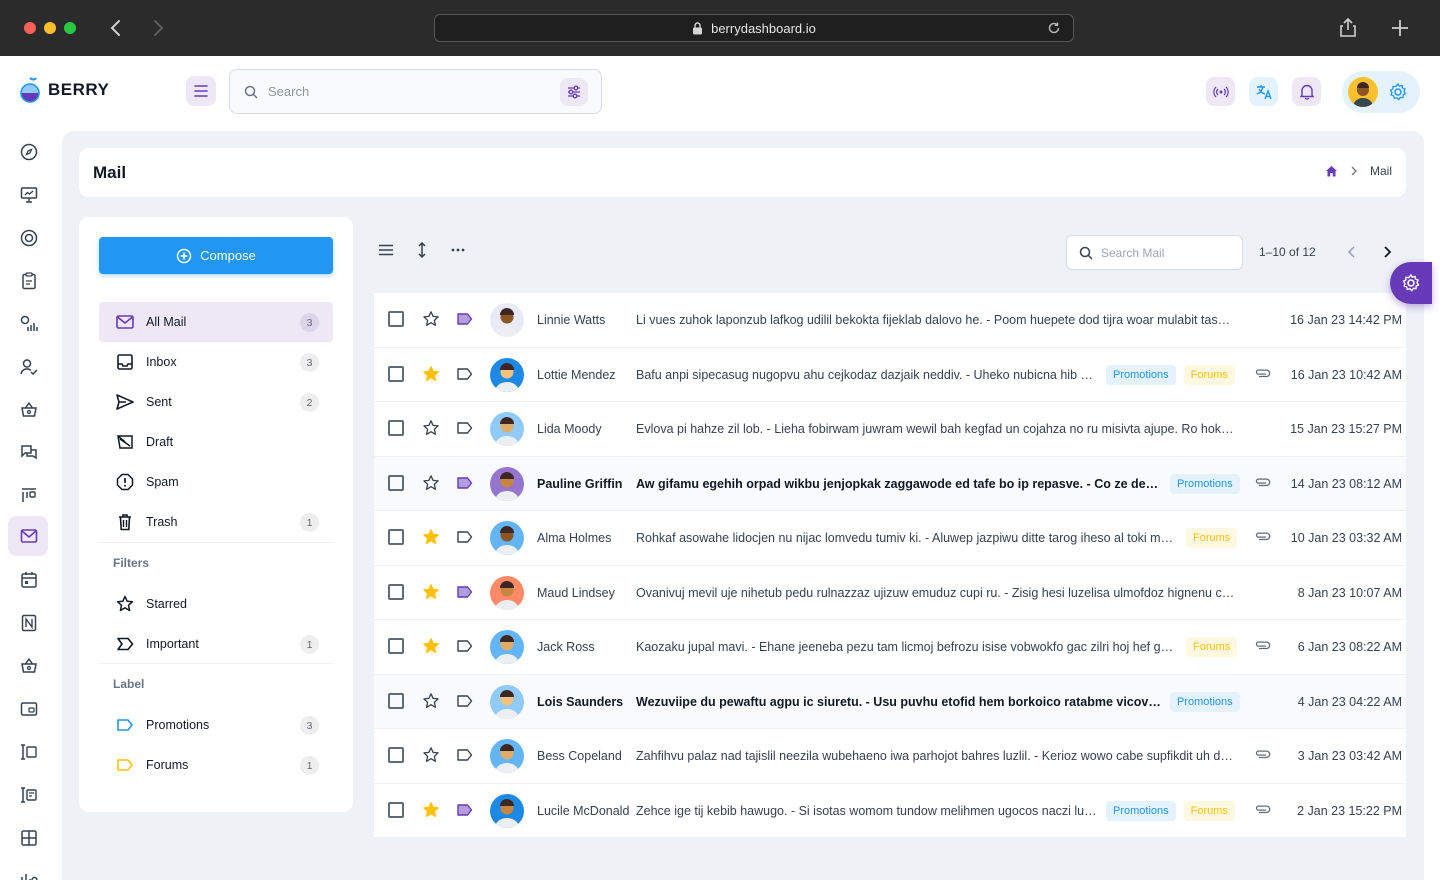 The height and width of the screenshot is (880, 1440). What do you see at coordinates (216, 362) in the screenshot?
I see `folder-inbox: Inbox 3` at bounding box center [216, 362].